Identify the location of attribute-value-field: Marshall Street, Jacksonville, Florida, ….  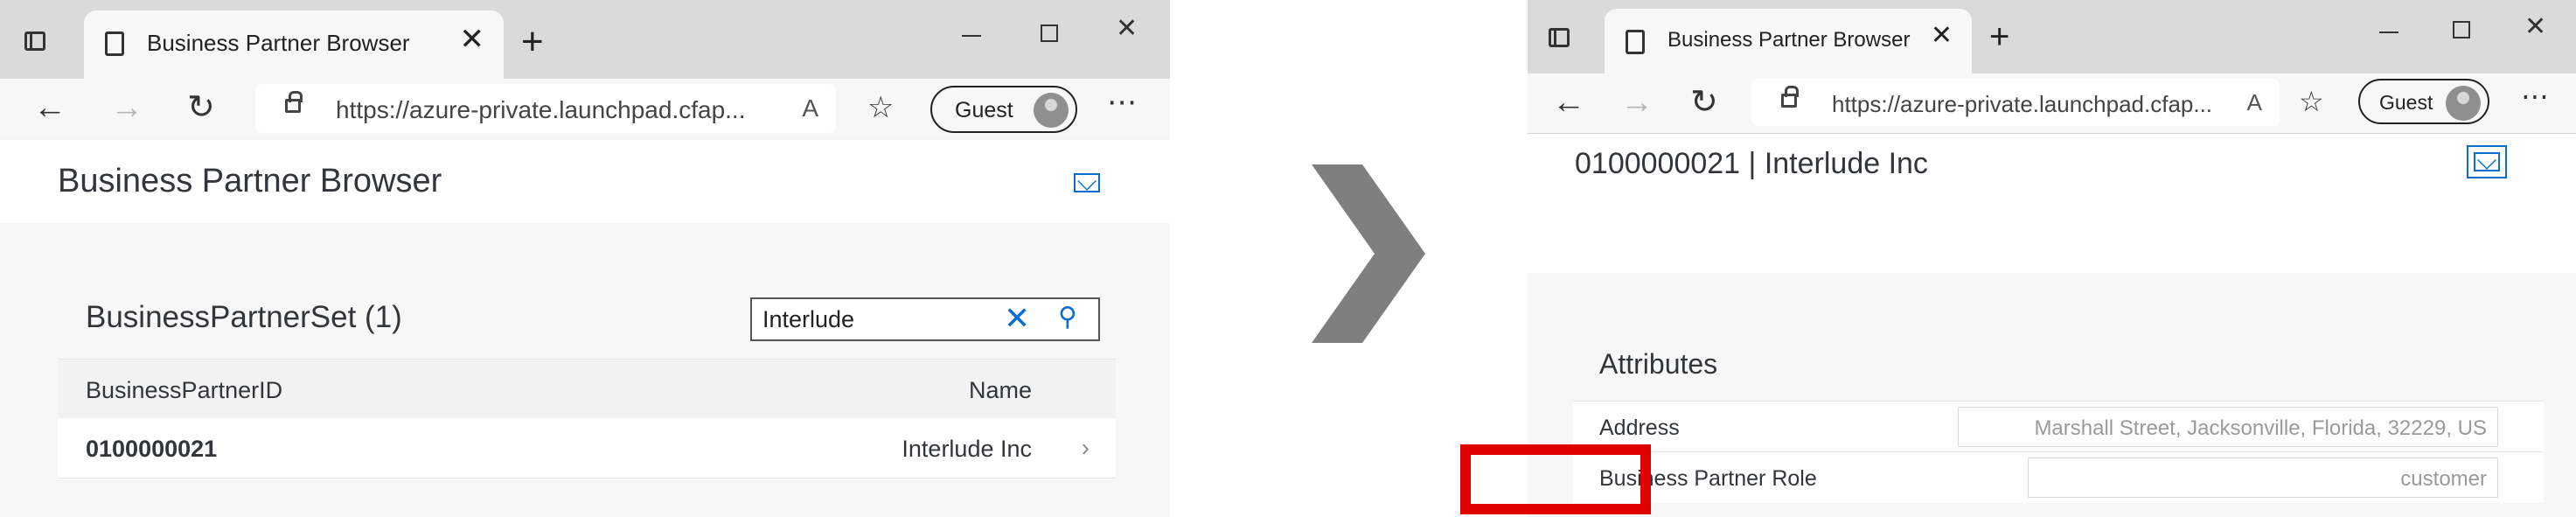
(2228, 427).